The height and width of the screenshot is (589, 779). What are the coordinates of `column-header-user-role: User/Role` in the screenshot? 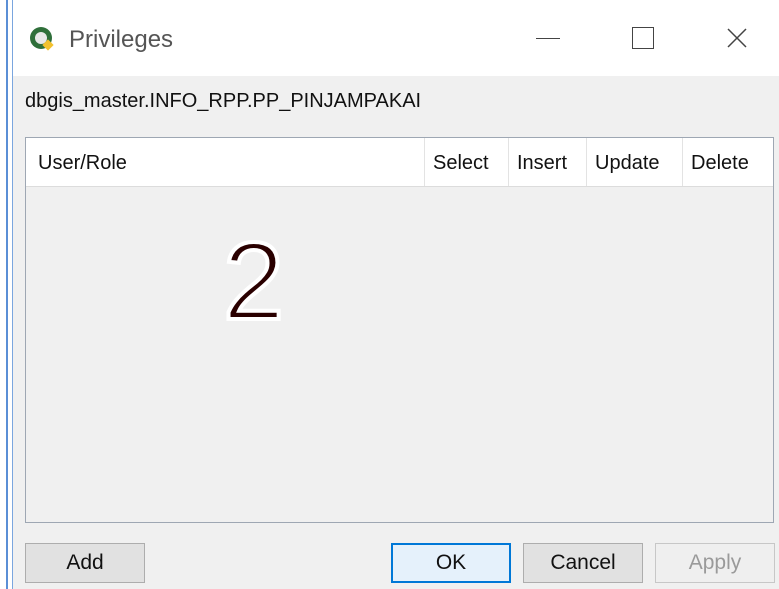 It's located at (225, 162).